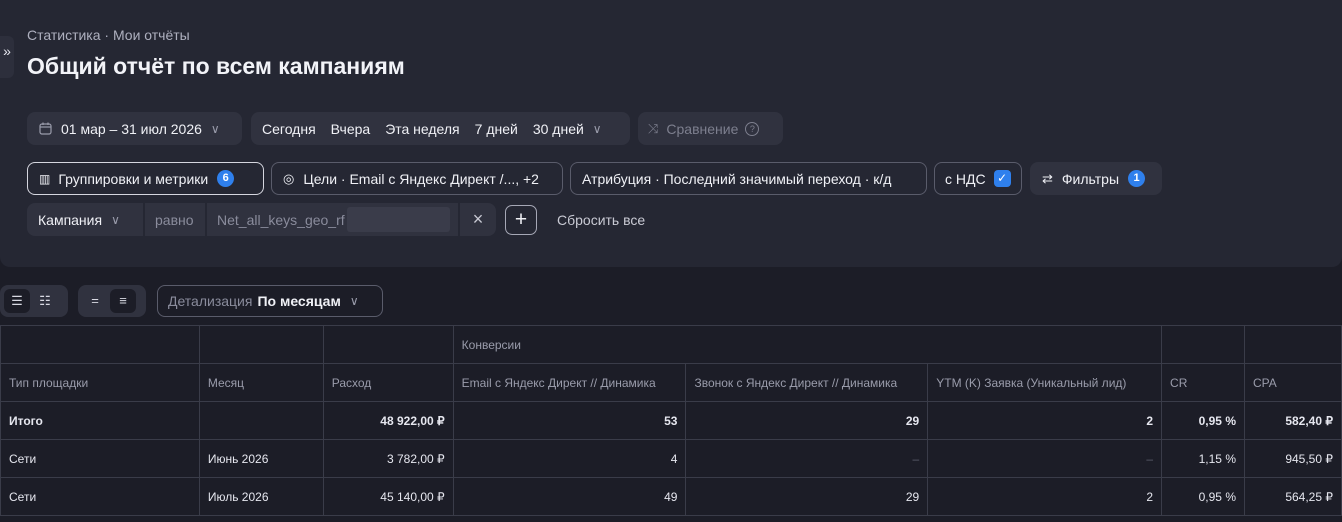 This screenshot has height=522, width=1342. What do you see at coordinates (45, 128) in the screenshot?
I see `calendar-icon` at bounding box center [45, 128].